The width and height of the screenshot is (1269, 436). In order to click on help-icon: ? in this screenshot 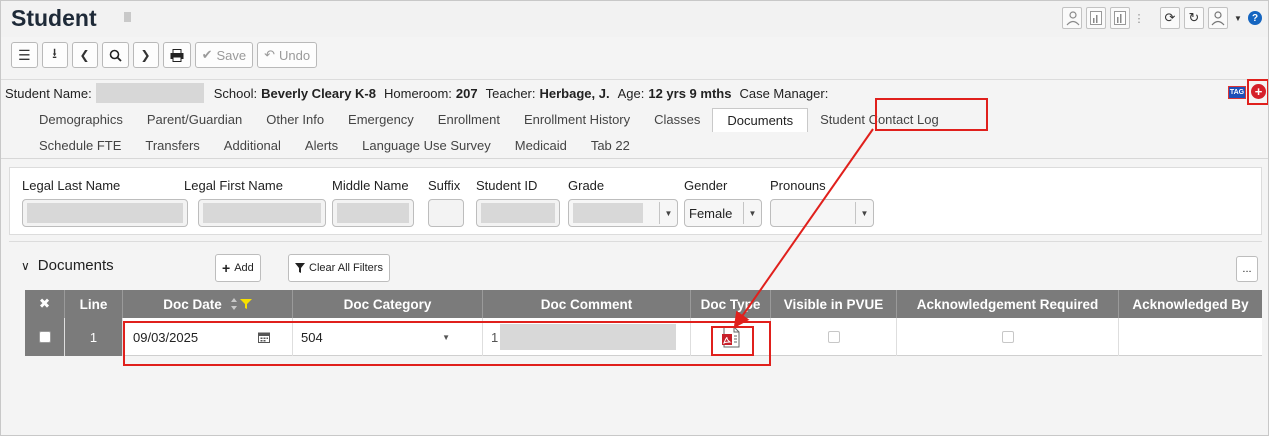, I will do `click(1255, 18)`.